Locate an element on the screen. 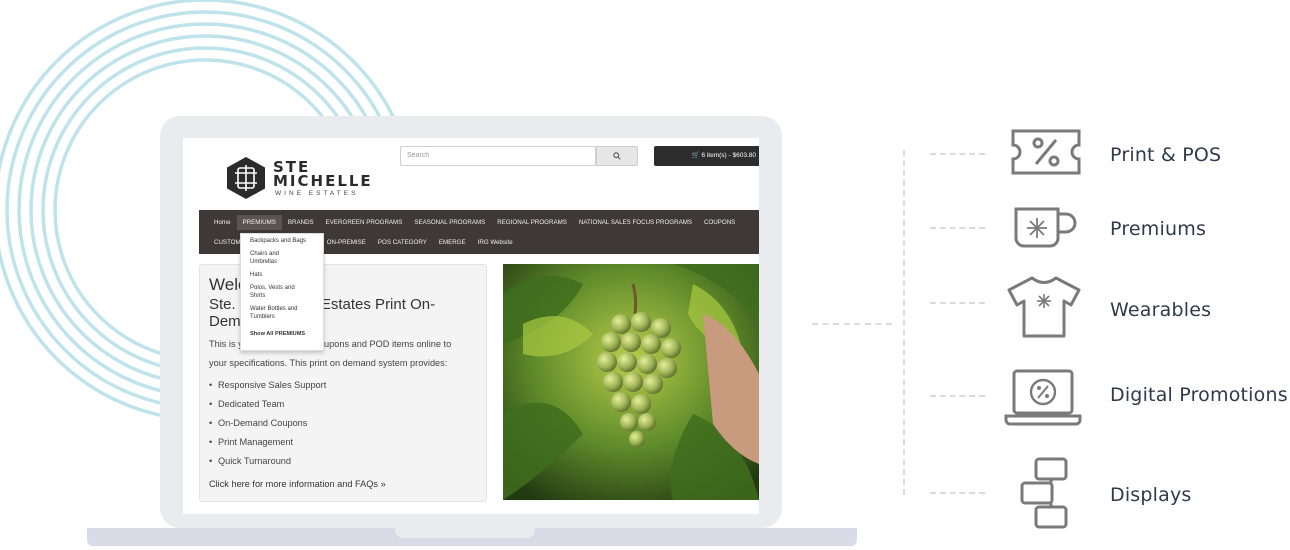  coupon-percent-icon is located at coordinates (1046, 152).